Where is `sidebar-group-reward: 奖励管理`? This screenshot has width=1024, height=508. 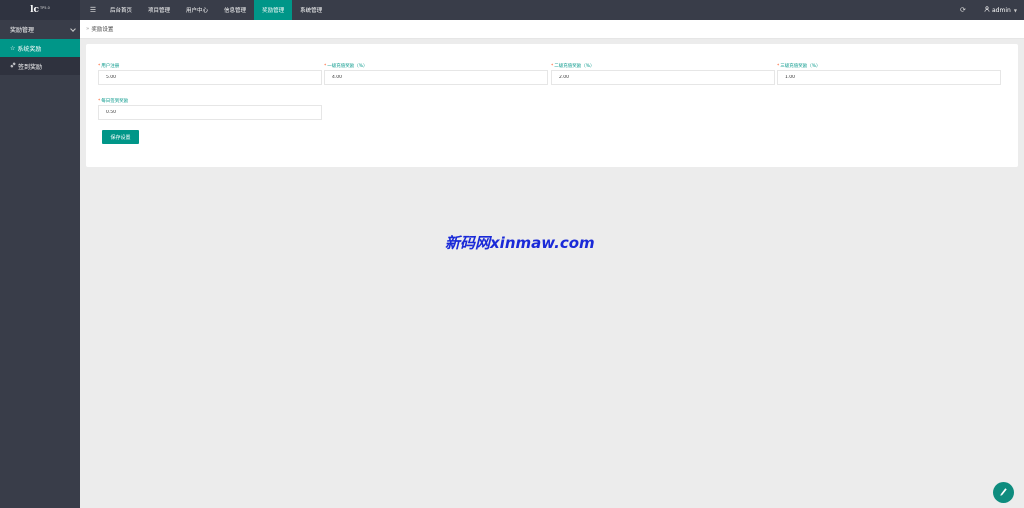 sidebar-group-reward: 奖励管理 is located at coordinates (40, 29).